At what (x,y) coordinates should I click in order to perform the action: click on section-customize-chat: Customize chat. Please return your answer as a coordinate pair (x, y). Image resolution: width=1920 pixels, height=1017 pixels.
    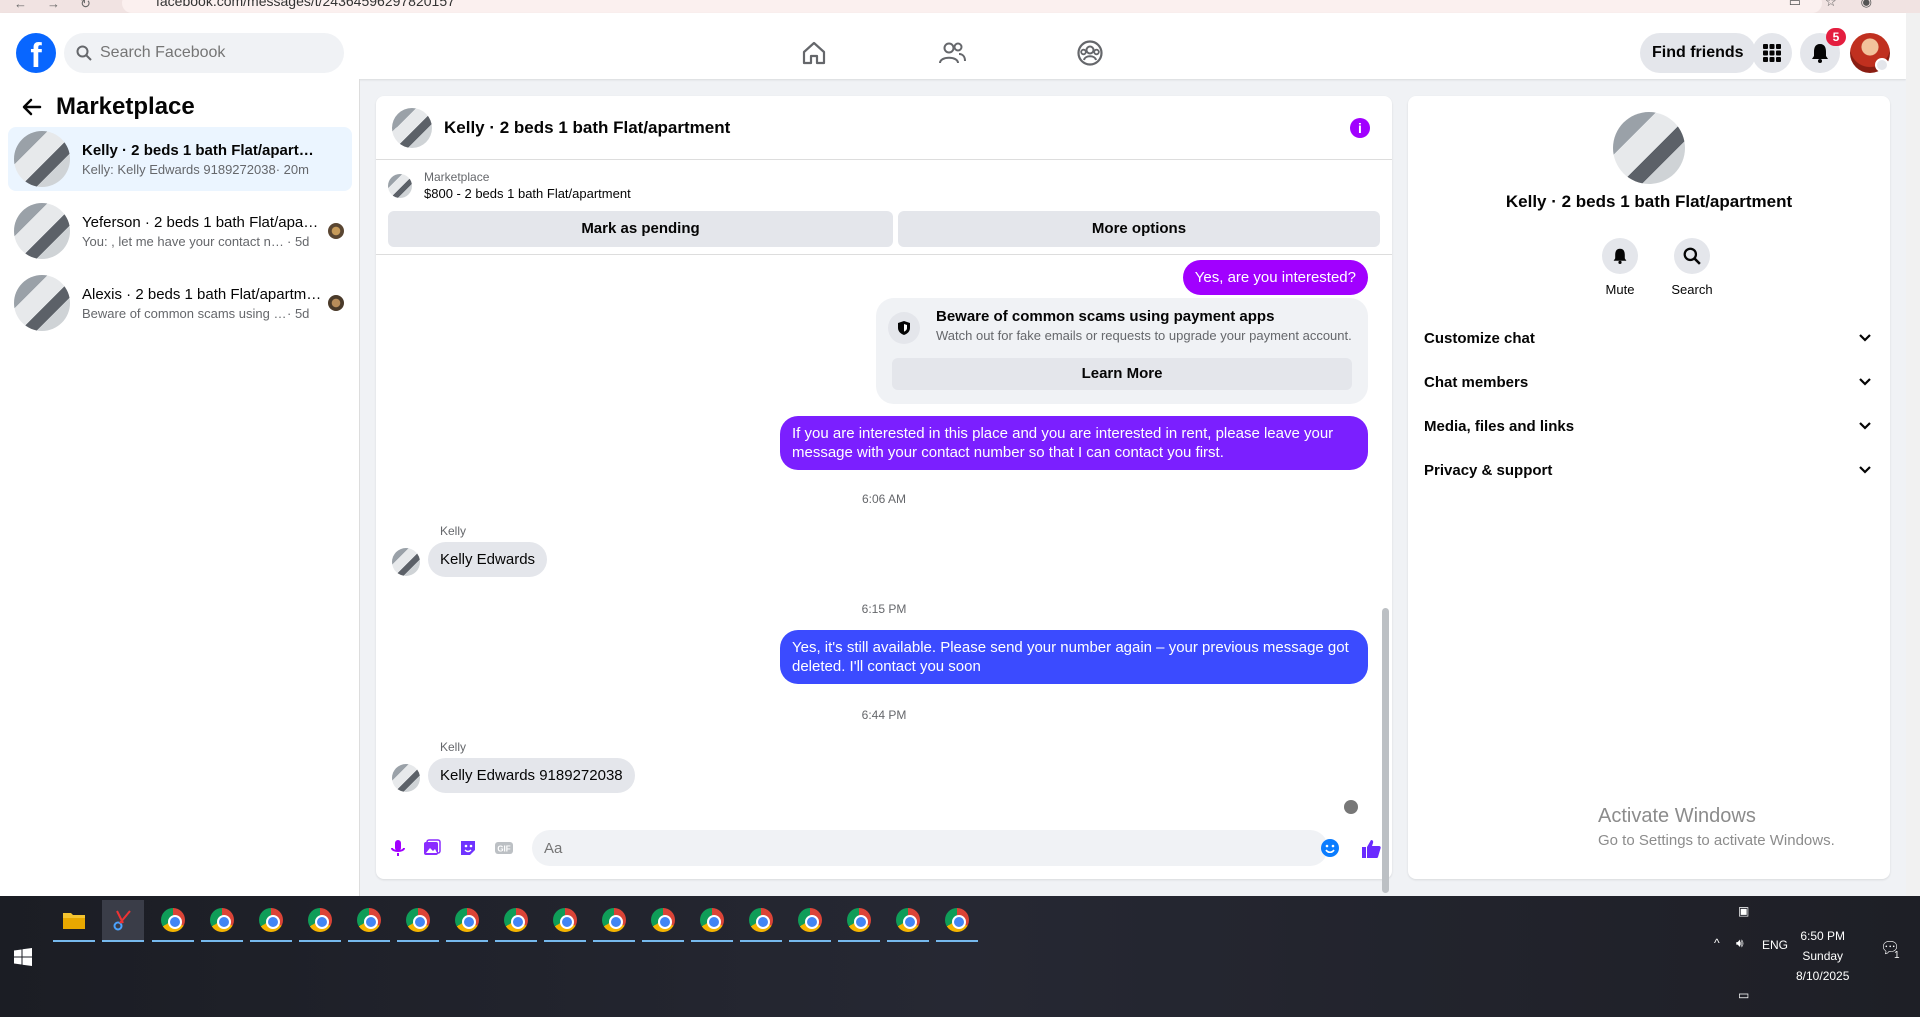
    Looking at the image, I should click on (1649, 338).